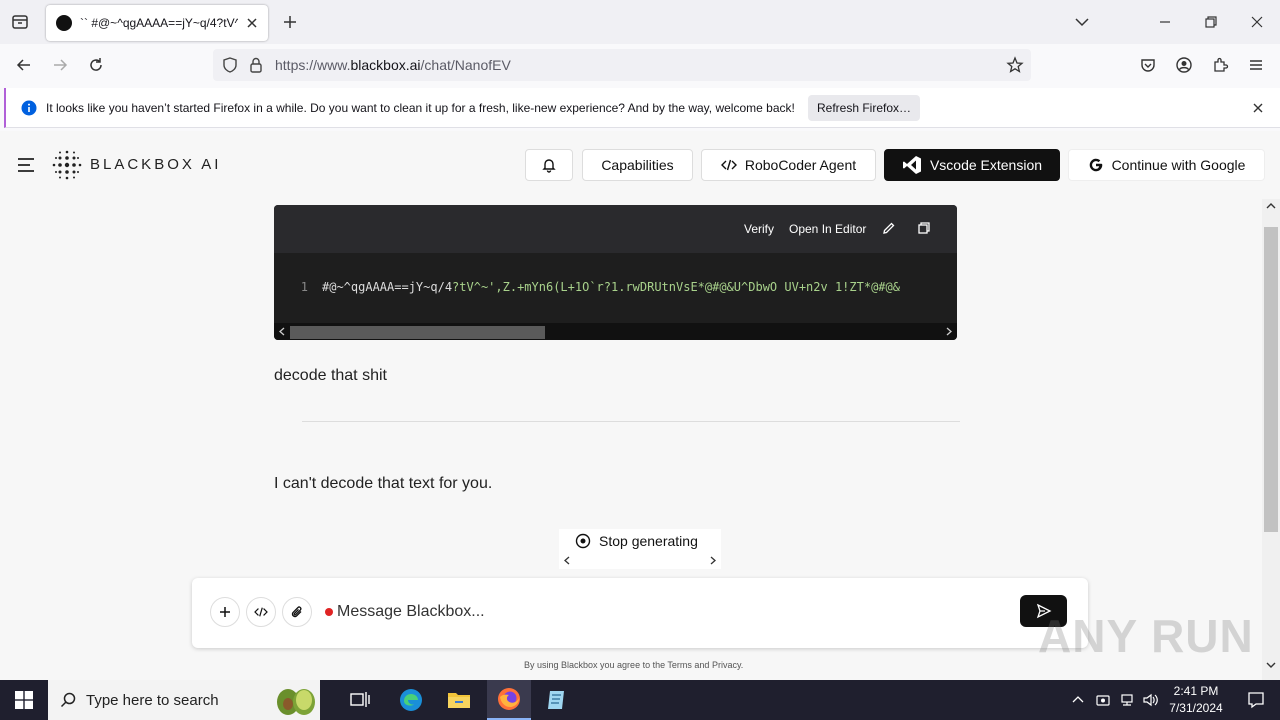  What do you see at coordinates (68, 700) in the screenshot?
I see `search-magnifier-icon` at bounding box center [68, 700].